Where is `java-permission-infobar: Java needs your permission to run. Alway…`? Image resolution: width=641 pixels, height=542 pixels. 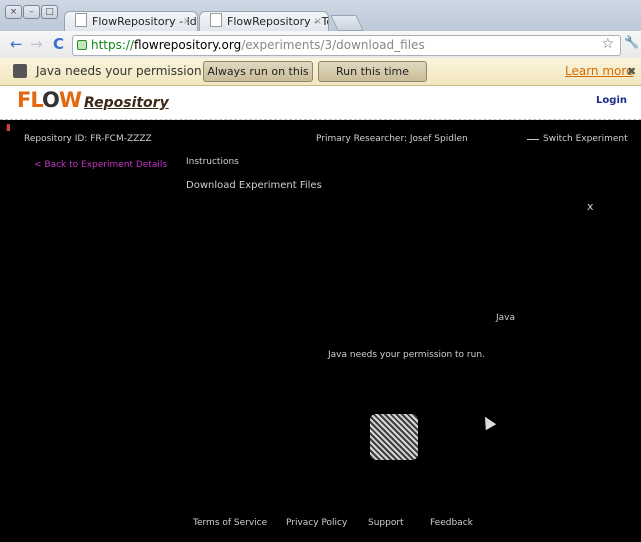 java-permission-infobar: Java needs your permission to run. Alway… is located at coordinates (320, 77).